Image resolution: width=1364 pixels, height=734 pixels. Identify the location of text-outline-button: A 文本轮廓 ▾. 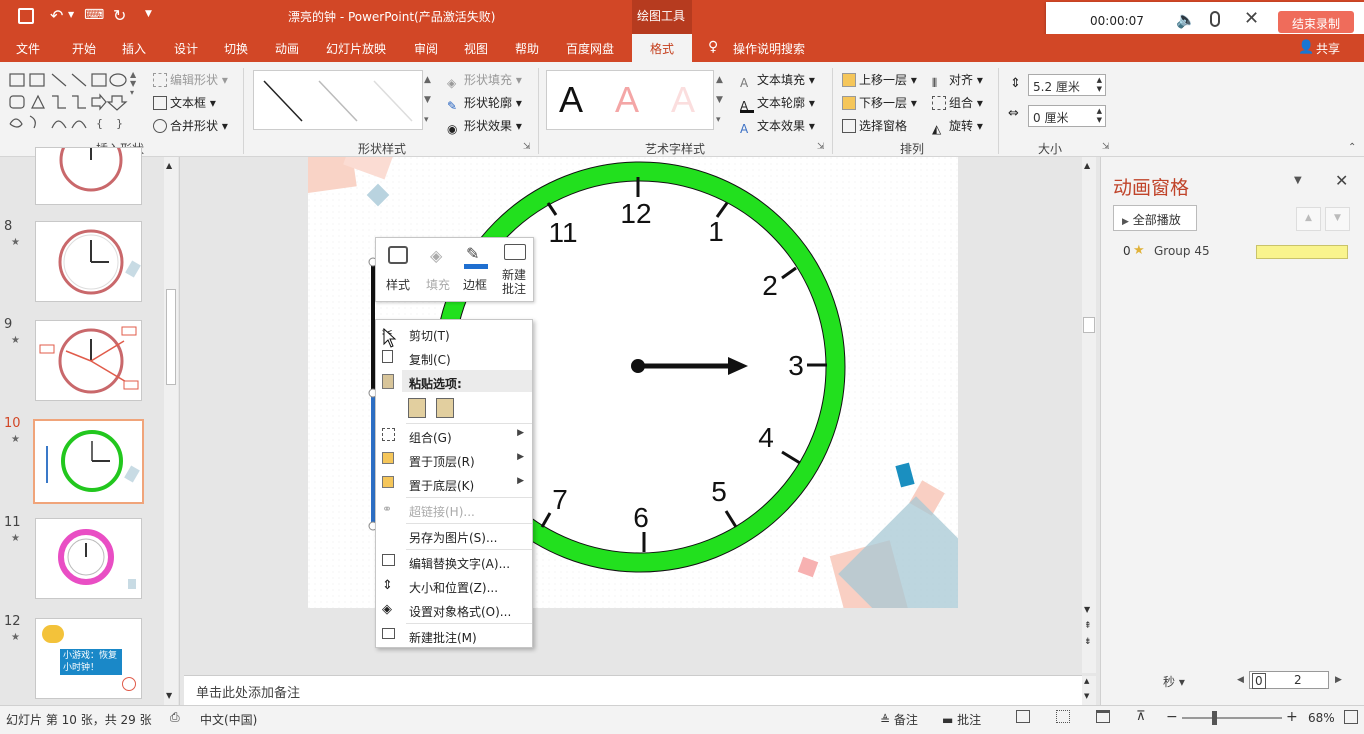
(777, 103).